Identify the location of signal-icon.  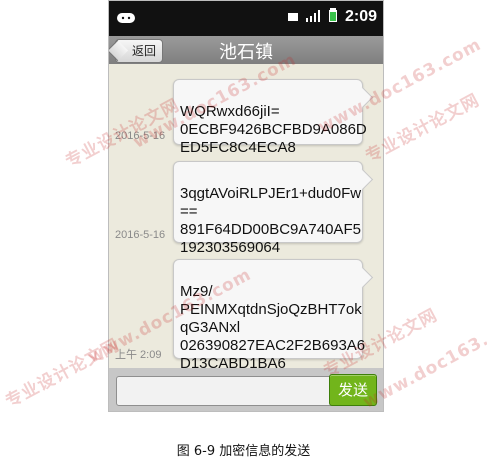
(313, 17).